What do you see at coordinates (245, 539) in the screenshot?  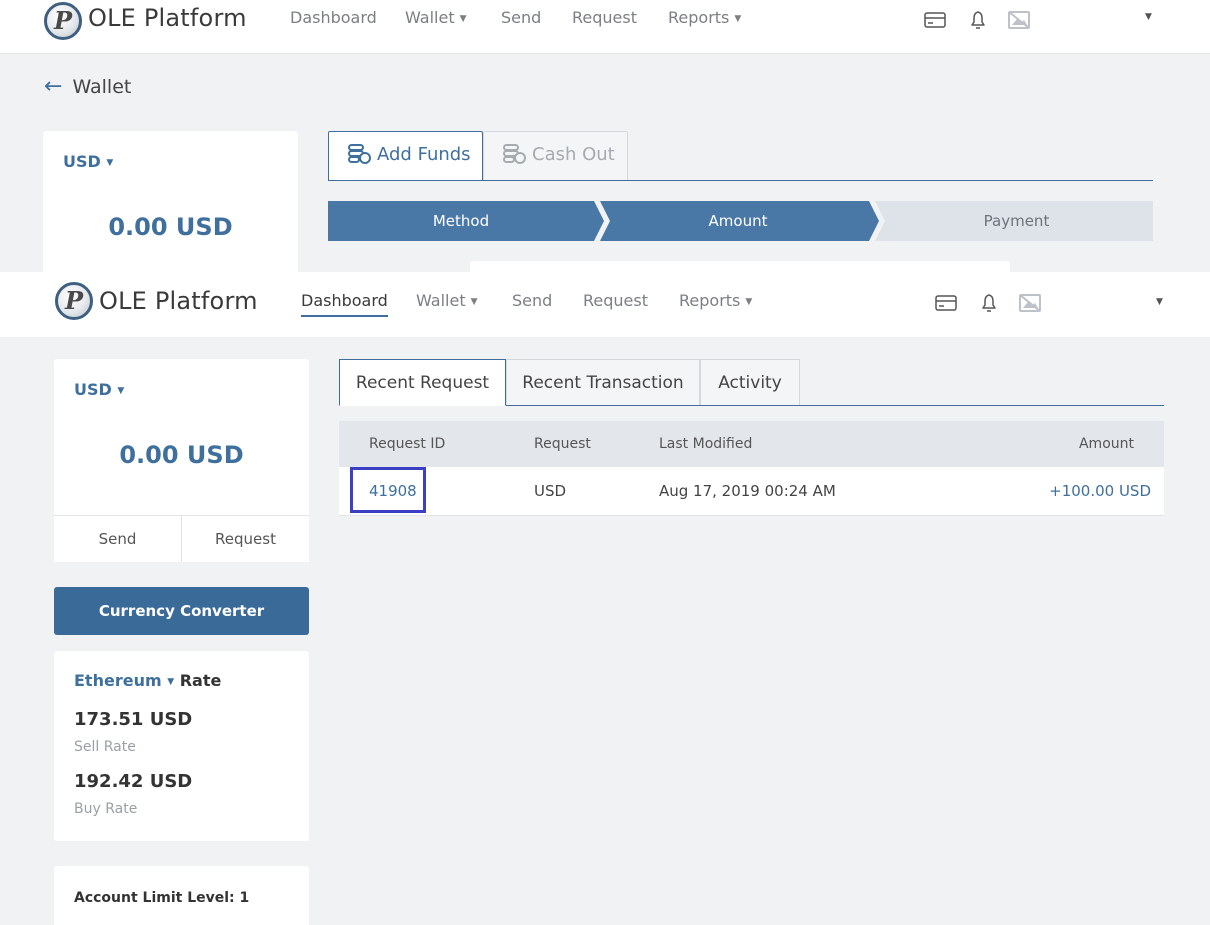 I see `request-button: Request` at bounding box center [245, 539].